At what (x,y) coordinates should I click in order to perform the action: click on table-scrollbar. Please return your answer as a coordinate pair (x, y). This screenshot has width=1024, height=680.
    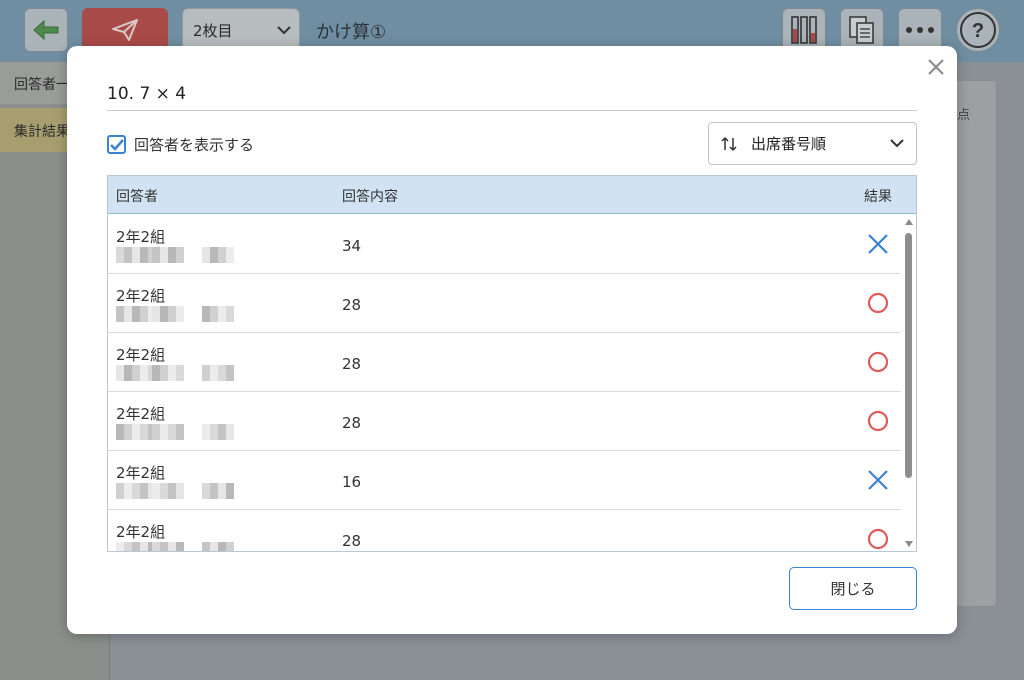
    Looking at the image, I should click on (908, 383).